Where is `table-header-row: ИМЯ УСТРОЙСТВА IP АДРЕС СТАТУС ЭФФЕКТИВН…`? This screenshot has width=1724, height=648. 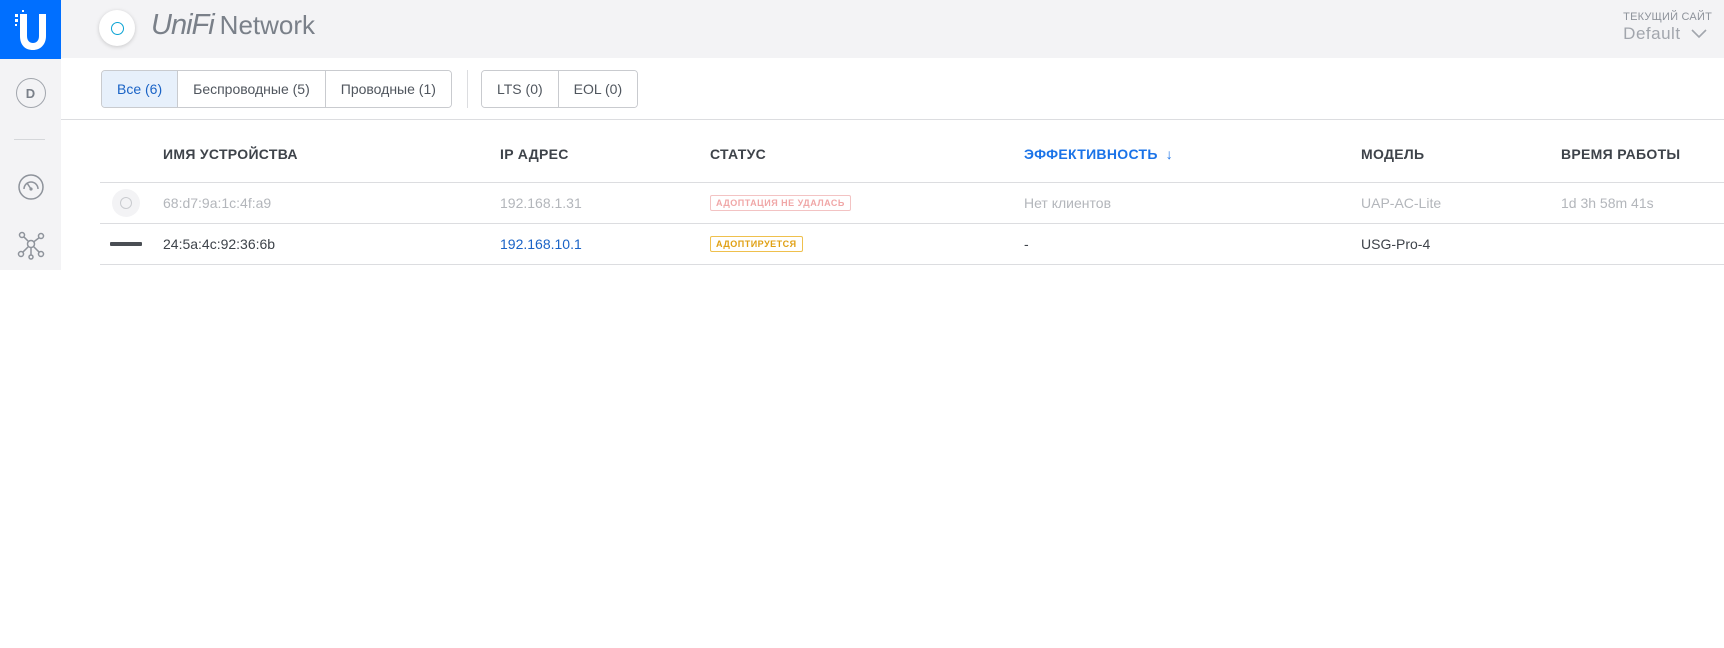
table-header-row: ИМЯ УСТРОЙСТВА IP АДРЕС СТАТУС ЭФФЕКТИВН… is located at coordinates (912, 151).